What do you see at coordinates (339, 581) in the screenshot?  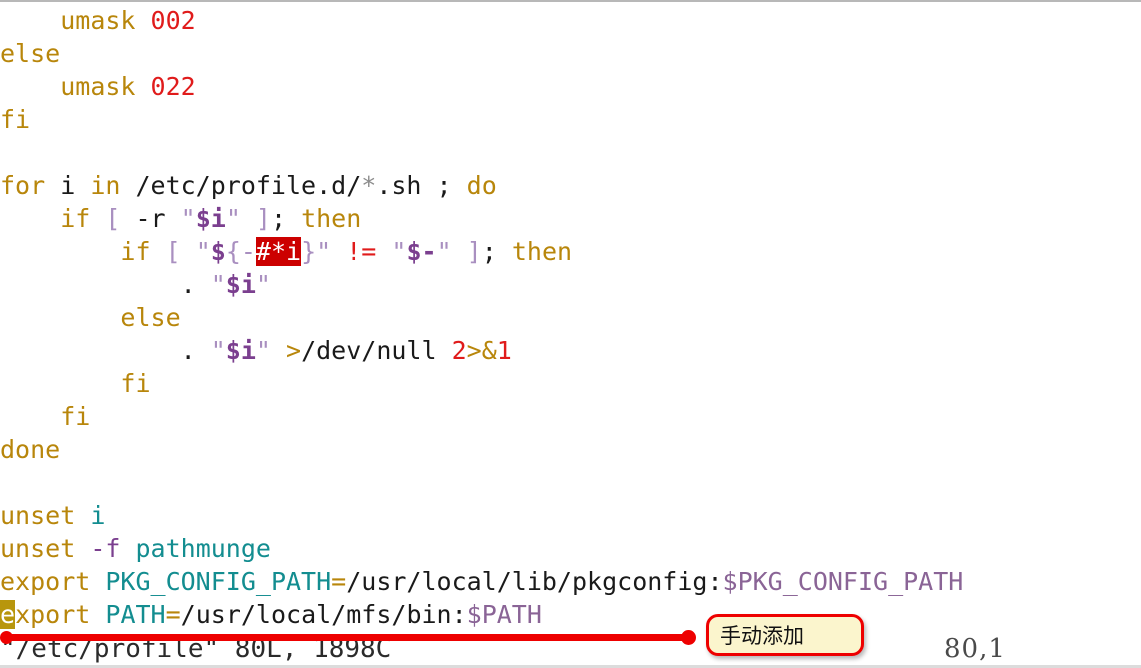 I see `code-token: =` at bounding box center [339, 581].